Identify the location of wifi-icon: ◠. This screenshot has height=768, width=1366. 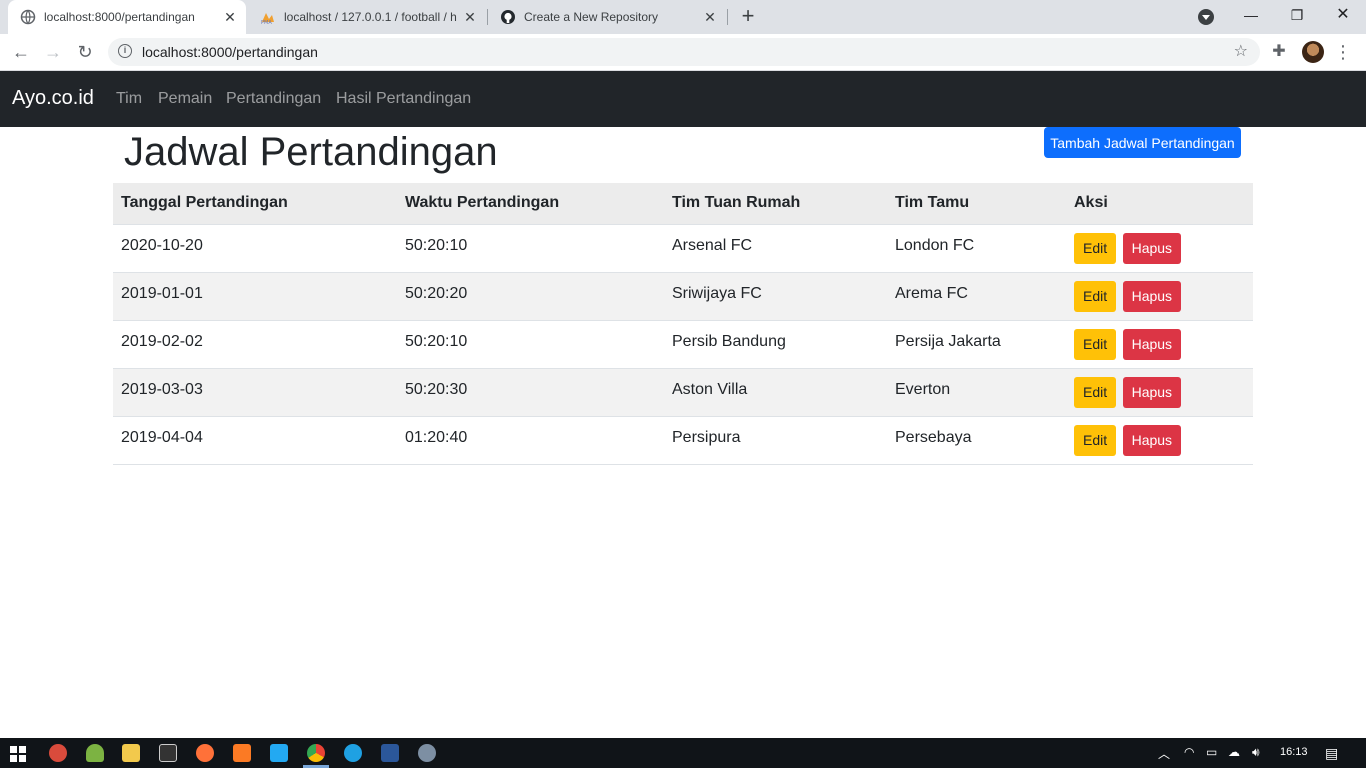
(1189, 752).